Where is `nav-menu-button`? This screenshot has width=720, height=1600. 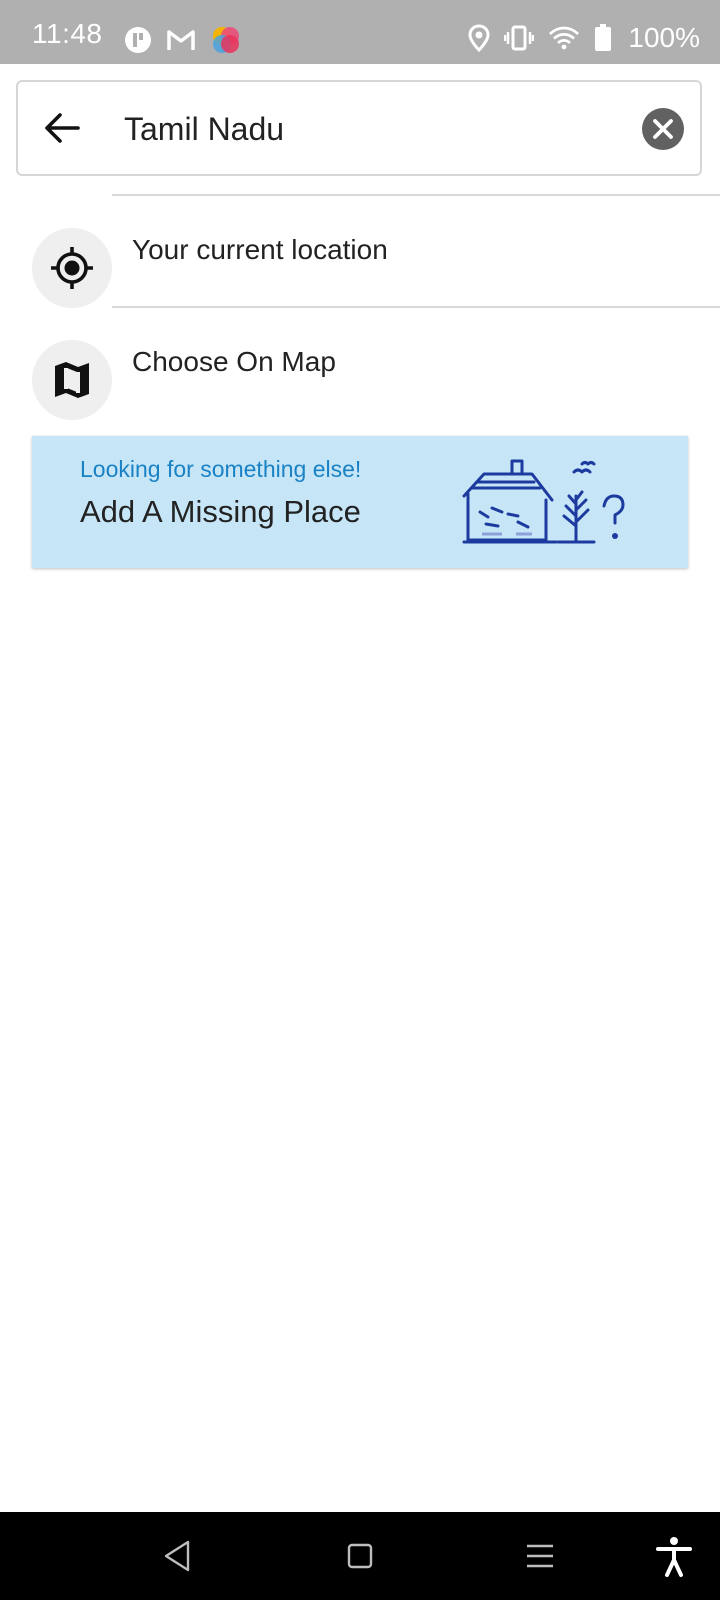
nav-menu-button is located at coordinates (540, 1556).